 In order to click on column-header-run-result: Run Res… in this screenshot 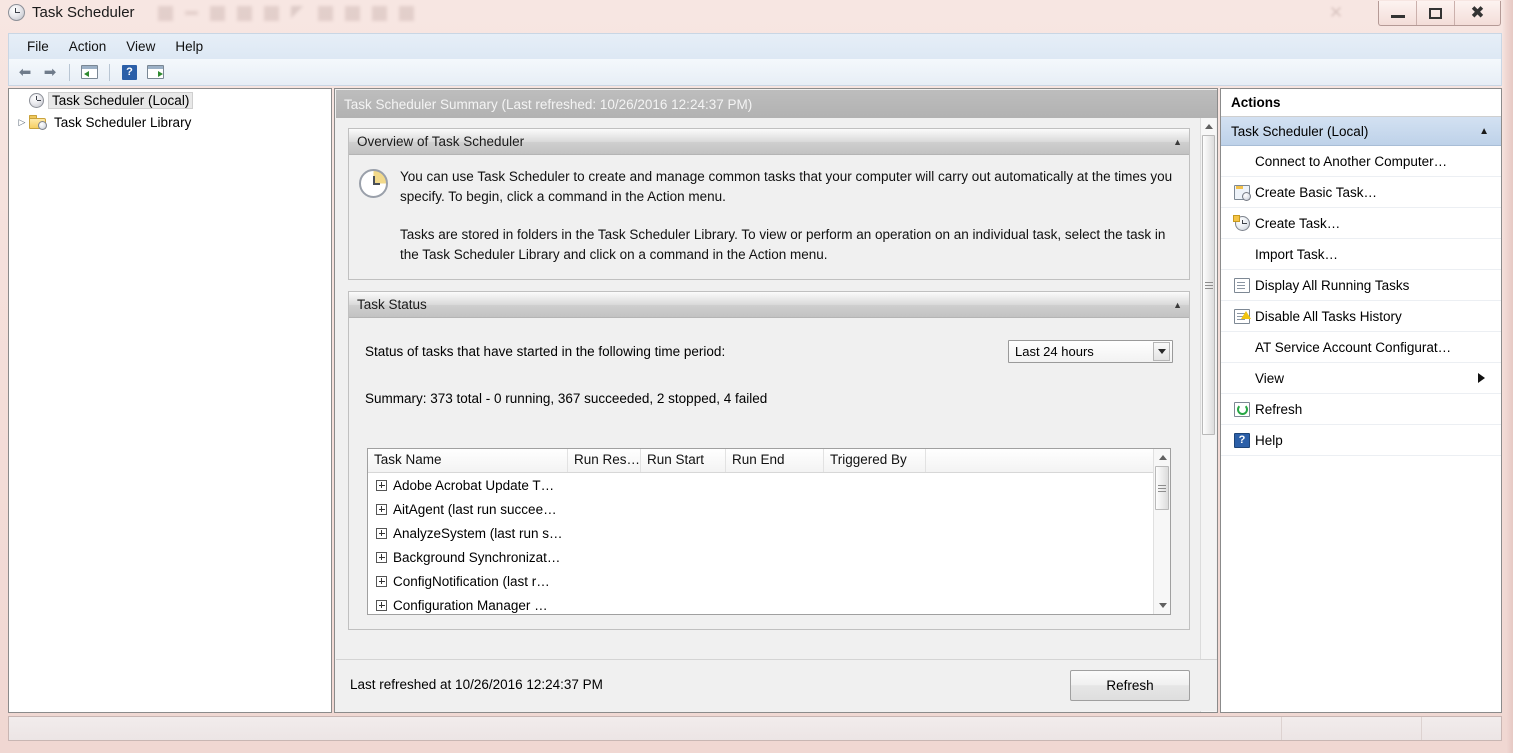, I will do `click(604, 460)`.